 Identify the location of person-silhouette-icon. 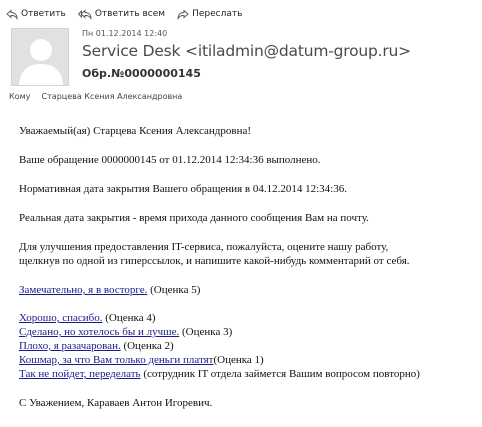
(41, 62).